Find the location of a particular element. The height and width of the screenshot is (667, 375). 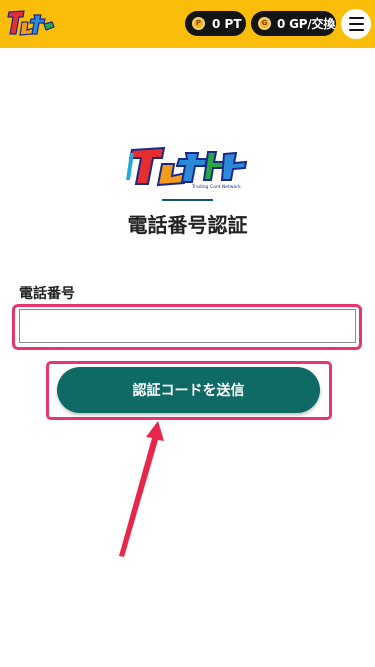

gp-balance: G 0 GP/交換 is located at coordinates (293, 23).